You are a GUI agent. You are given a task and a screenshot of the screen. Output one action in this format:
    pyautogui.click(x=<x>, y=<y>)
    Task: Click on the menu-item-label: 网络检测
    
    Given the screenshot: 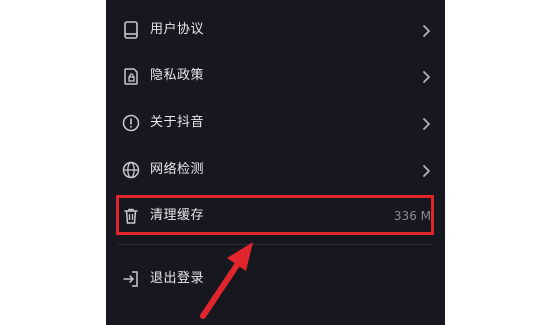 What is the action you would take?
    pyautogui.click(x=177, y=169)
    